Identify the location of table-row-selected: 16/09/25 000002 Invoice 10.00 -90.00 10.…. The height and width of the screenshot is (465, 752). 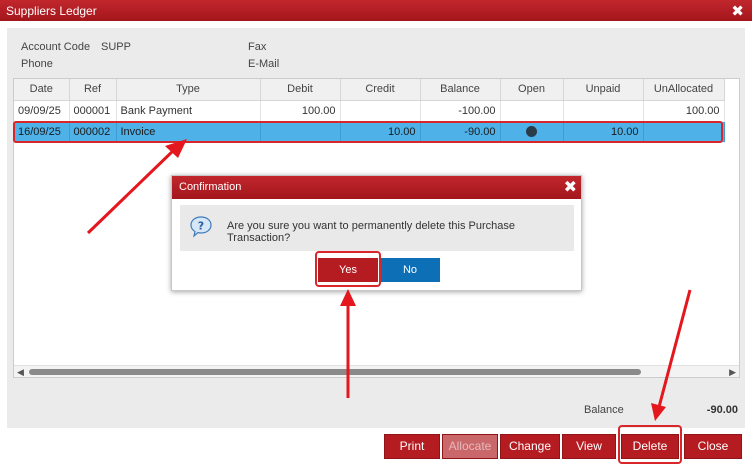
(369, 132).